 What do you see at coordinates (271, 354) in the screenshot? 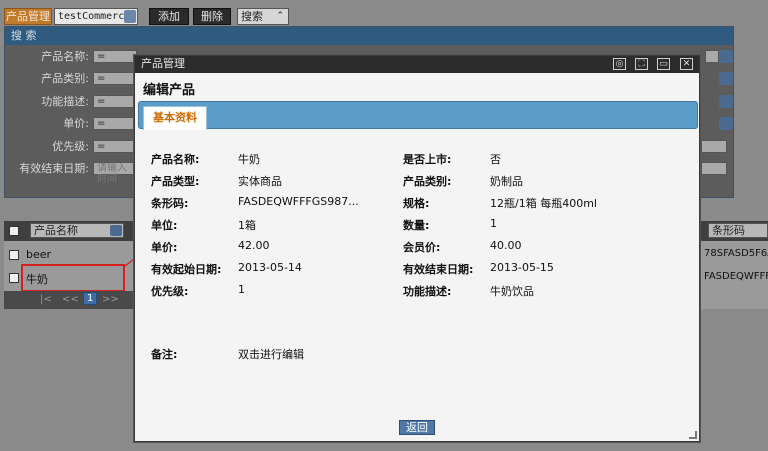
I see `note-value: 双击进行编辑` at bounding box center [271, 354].